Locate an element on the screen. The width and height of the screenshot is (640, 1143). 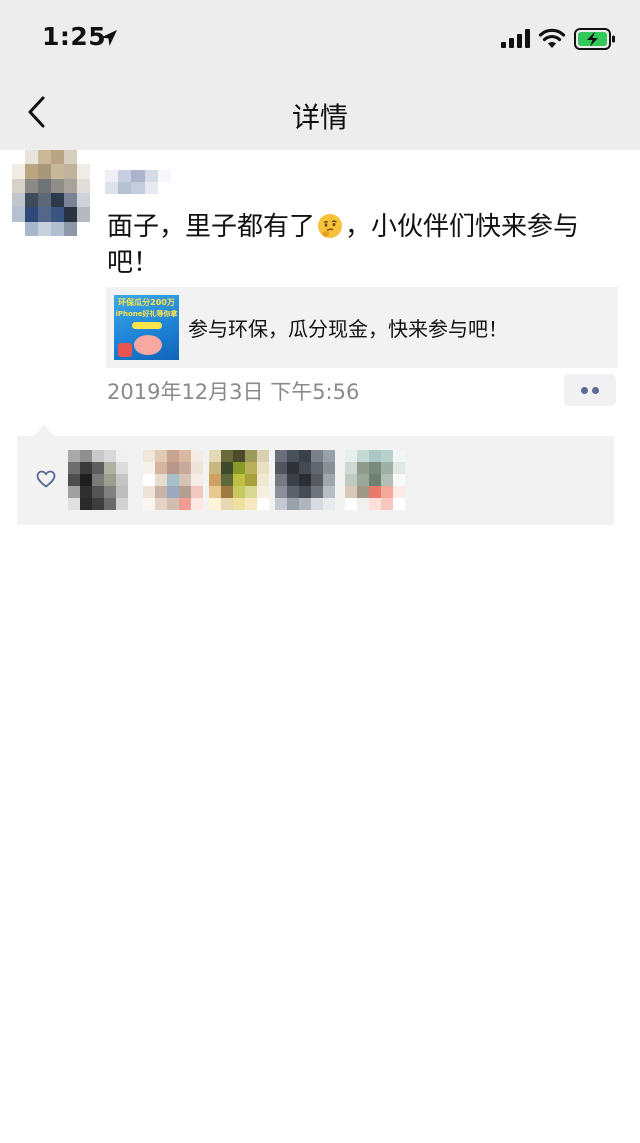
likes-panel-arrow is located at coordinates (44, 430).